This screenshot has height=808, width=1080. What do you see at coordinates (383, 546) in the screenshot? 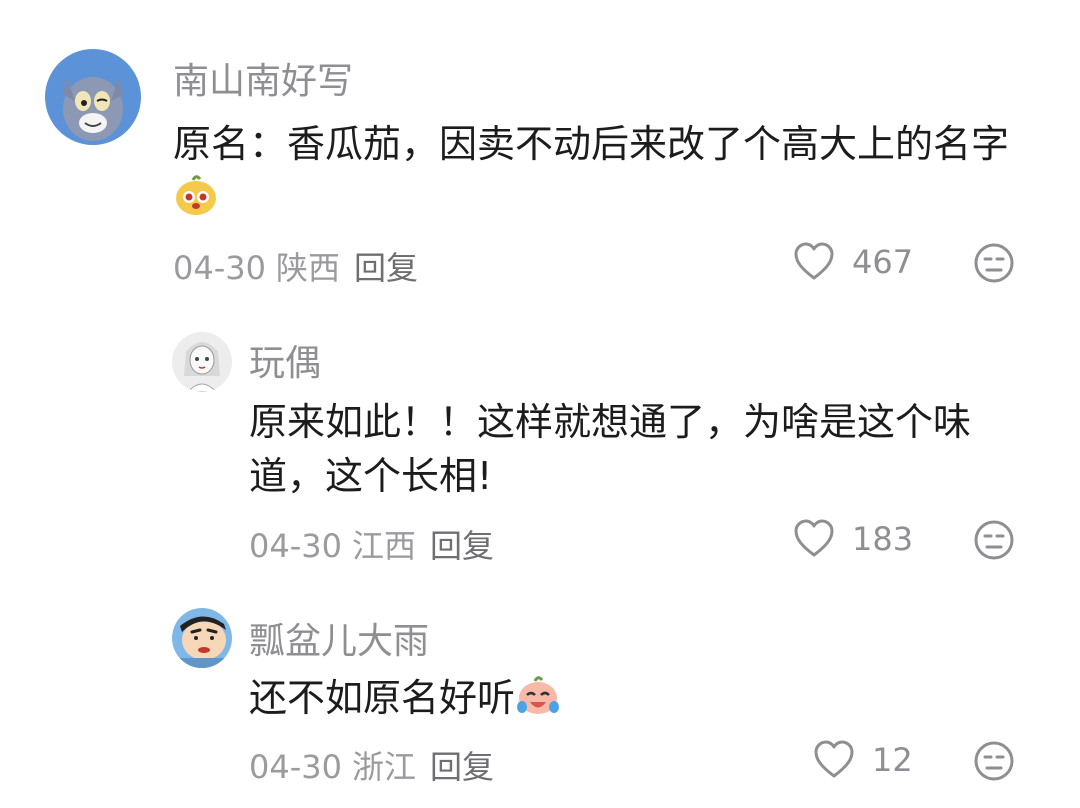
I see `comment-location: 江西` at bounding box center [383, 546].